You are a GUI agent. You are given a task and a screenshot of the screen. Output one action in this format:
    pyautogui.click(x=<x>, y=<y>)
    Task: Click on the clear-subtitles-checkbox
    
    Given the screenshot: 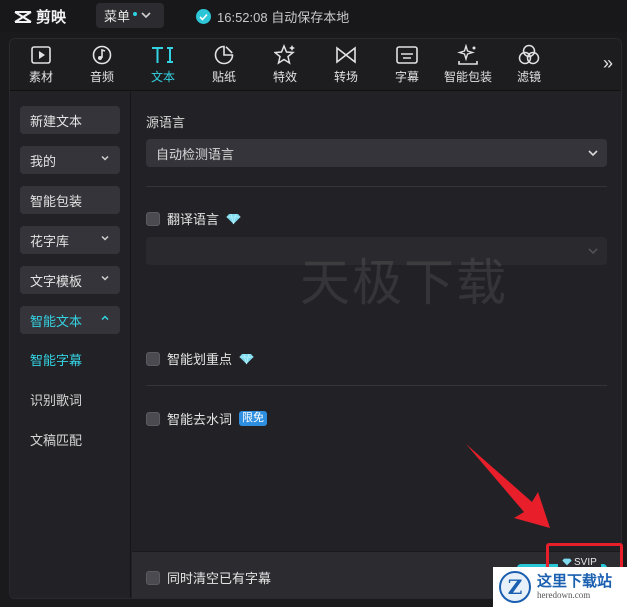 What is the action you would take?
    pyautogui.click(x=153, y=577)
    